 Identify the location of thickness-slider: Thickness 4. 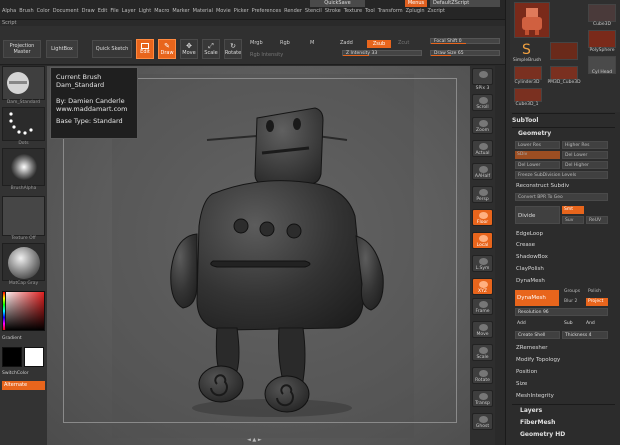
(585, 335).